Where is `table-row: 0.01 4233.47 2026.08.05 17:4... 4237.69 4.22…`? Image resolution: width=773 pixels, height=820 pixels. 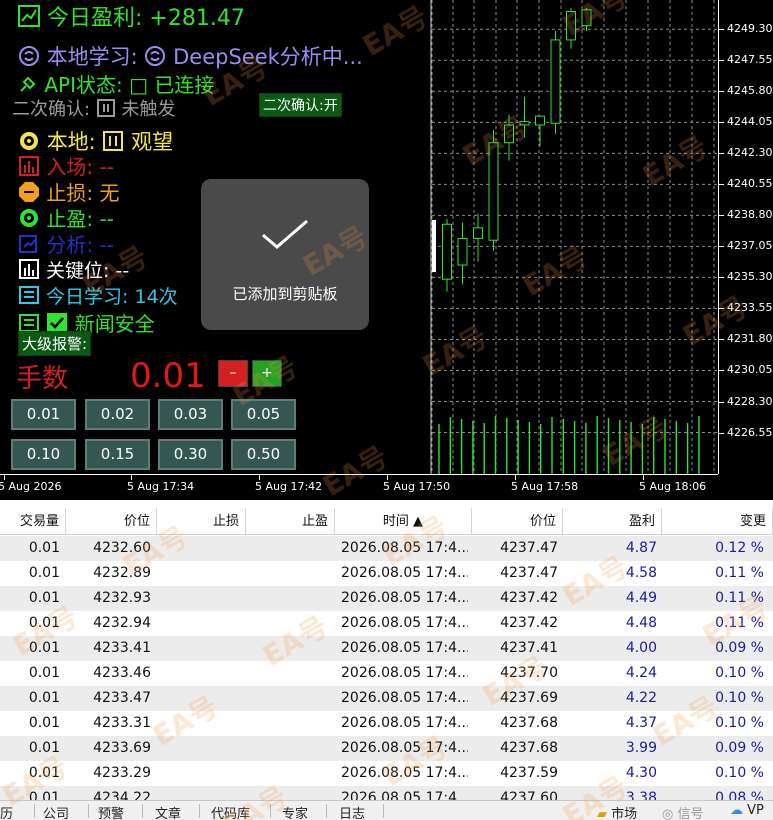 table-row: 0.01 4233.47 2026.08.05 17:4... 4237.69 4.22… is located at coordinates (386, 698).